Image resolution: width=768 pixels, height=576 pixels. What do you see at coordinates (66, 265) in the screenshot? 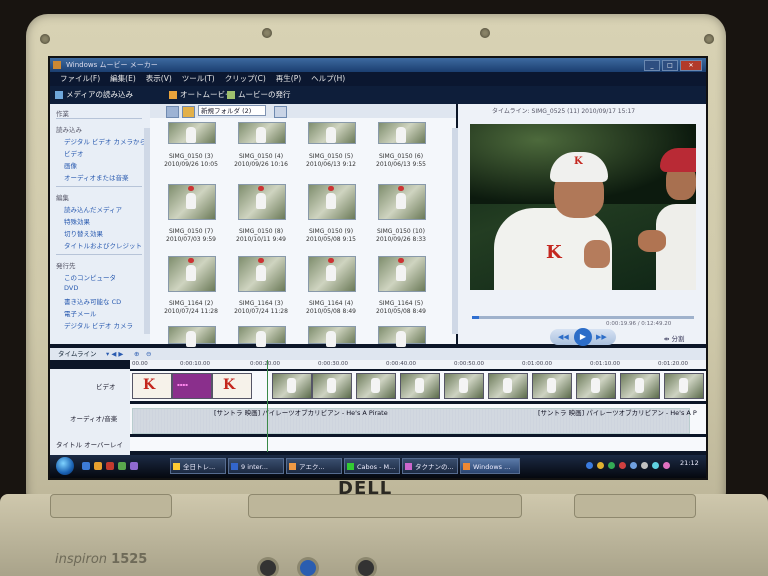
I see `publish-section-header: 発行先` at bounding box center [66, 265].